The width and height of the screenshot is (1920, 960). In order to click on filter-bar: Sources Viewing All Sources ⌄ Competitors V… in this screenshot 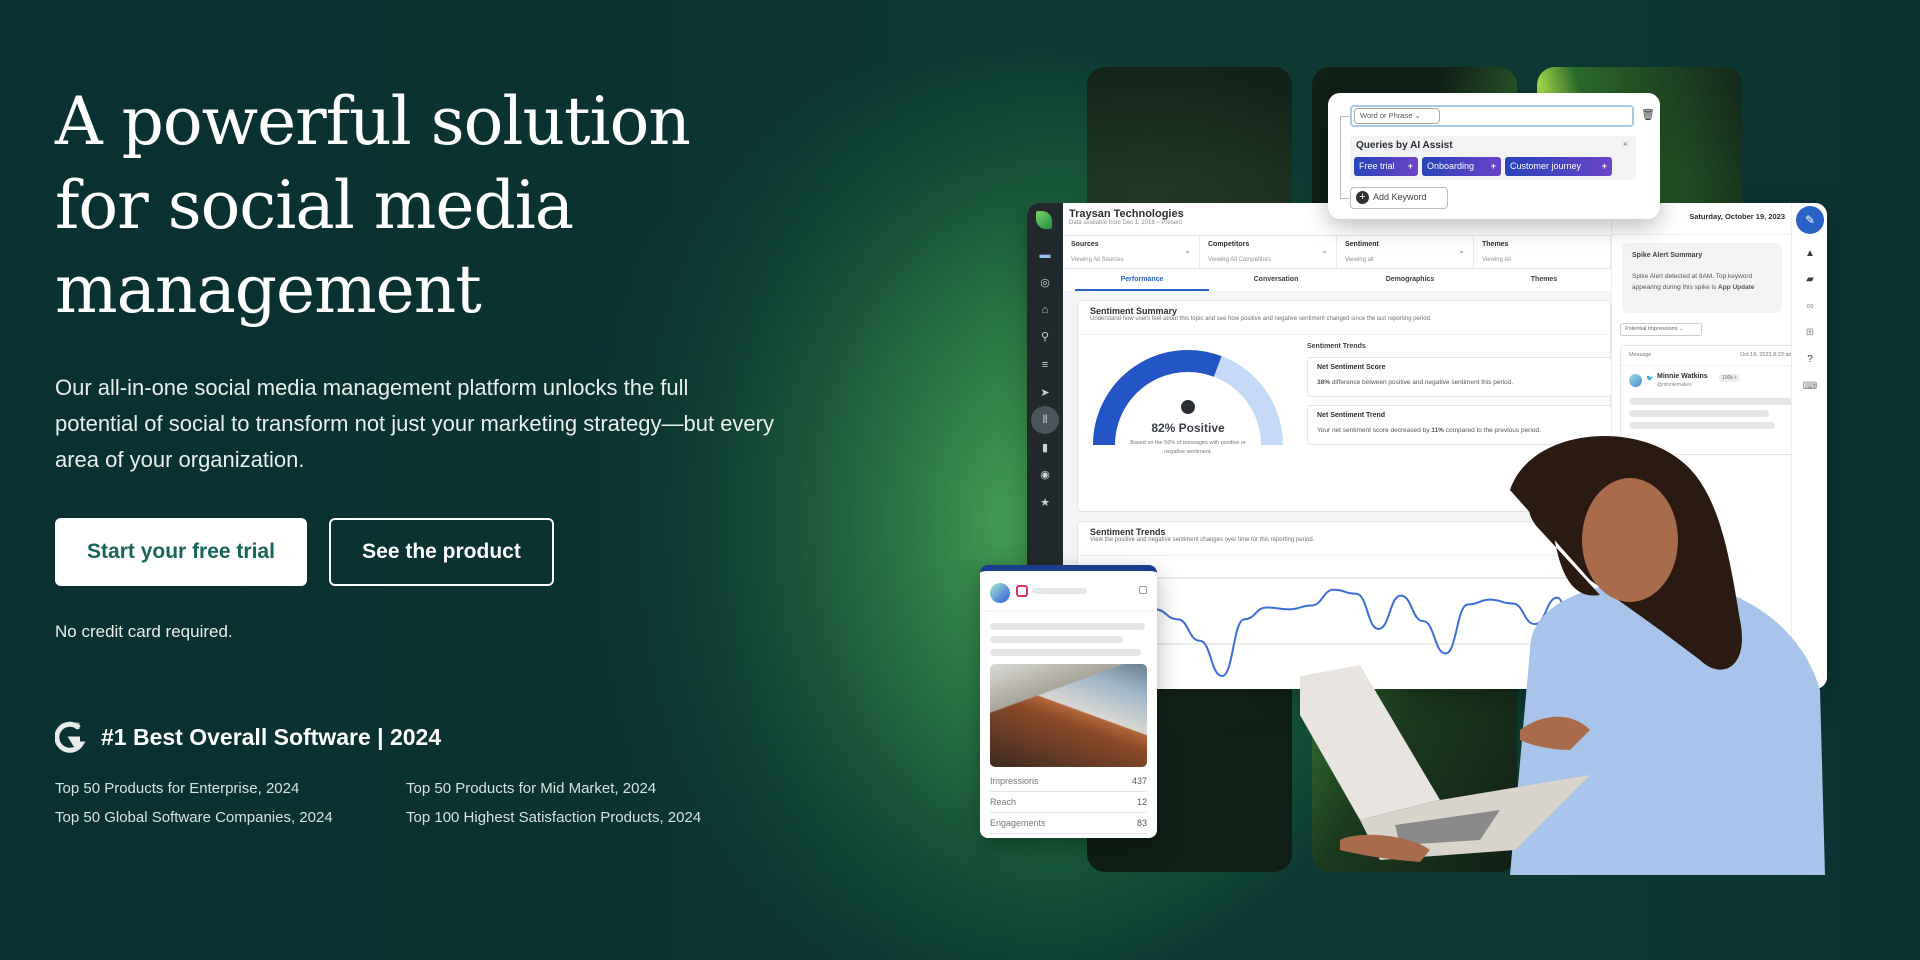, I will do `click(1337, 252)`.